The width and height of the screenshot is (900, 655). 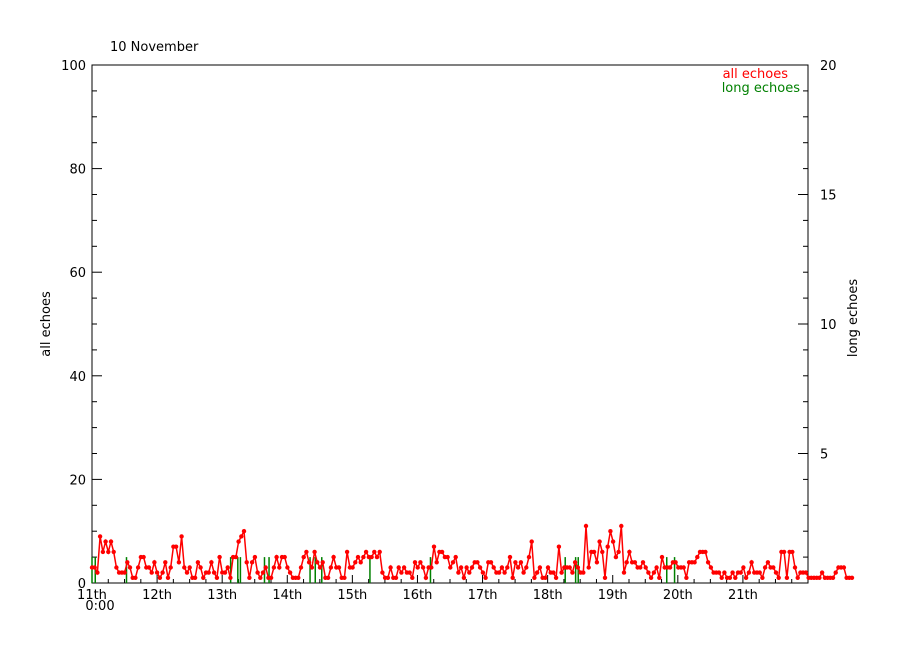 I want to click on y2-axis-ticks: 5 10 15 20, so click(x=817, y=308).